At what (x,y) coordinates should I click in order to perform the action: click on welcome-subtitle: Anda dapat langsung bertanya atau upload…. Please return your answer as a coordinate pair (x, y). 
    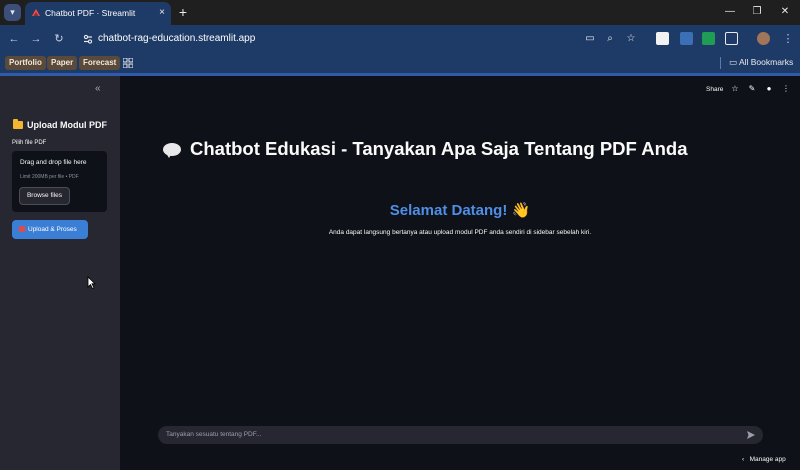
    Looking at the image, I should click on (460, 232).